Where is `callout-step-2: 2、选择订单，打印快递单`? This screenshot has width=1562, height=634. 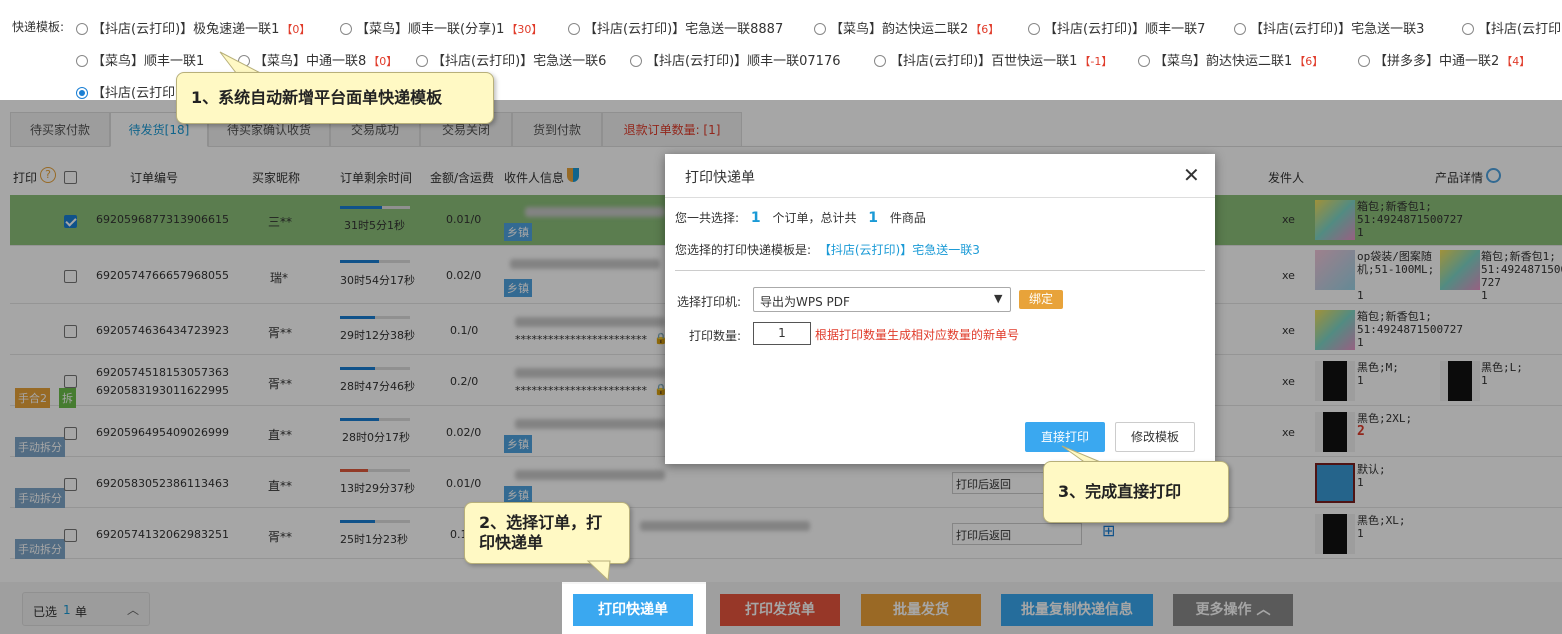 callout-step-2: 2、选择订单，打印快递单 is located at coordinates (547, 533).